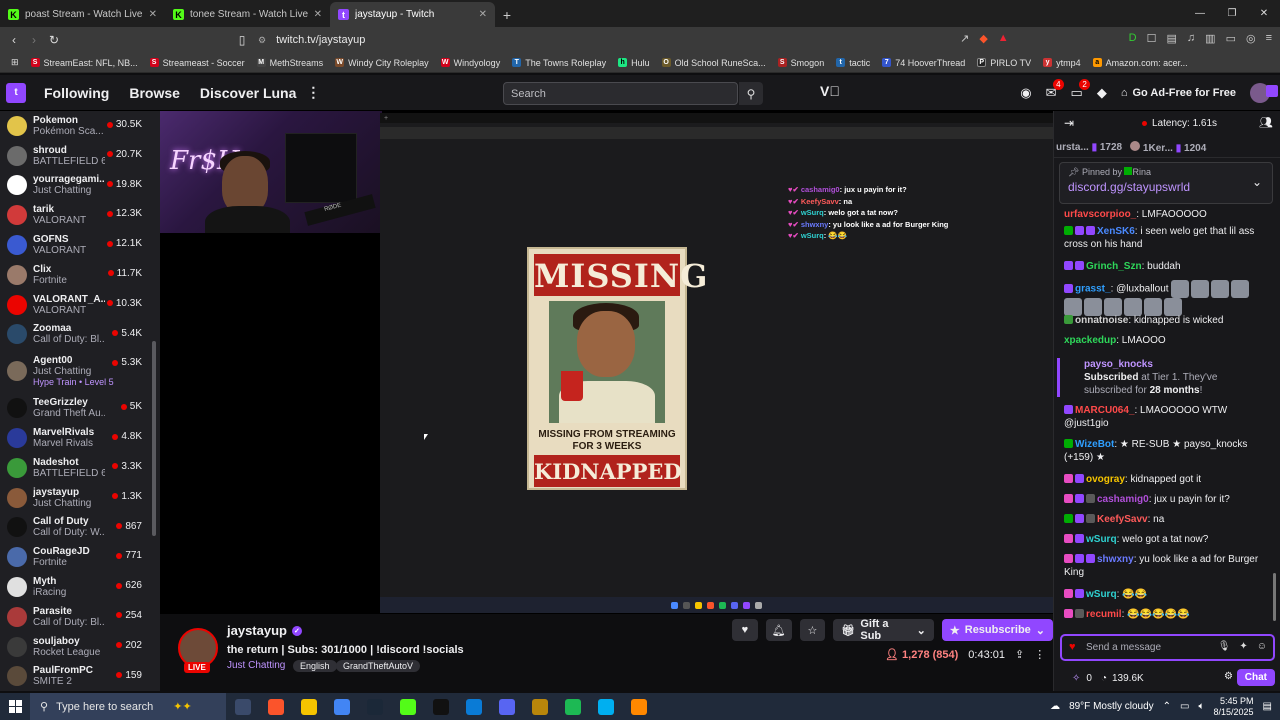 The width and height of the screenshot is (1280, 720). Describe the element at coordinates (1003, 38) in the screenshot. I see `brave-rewards-icon: ▲` at that location.